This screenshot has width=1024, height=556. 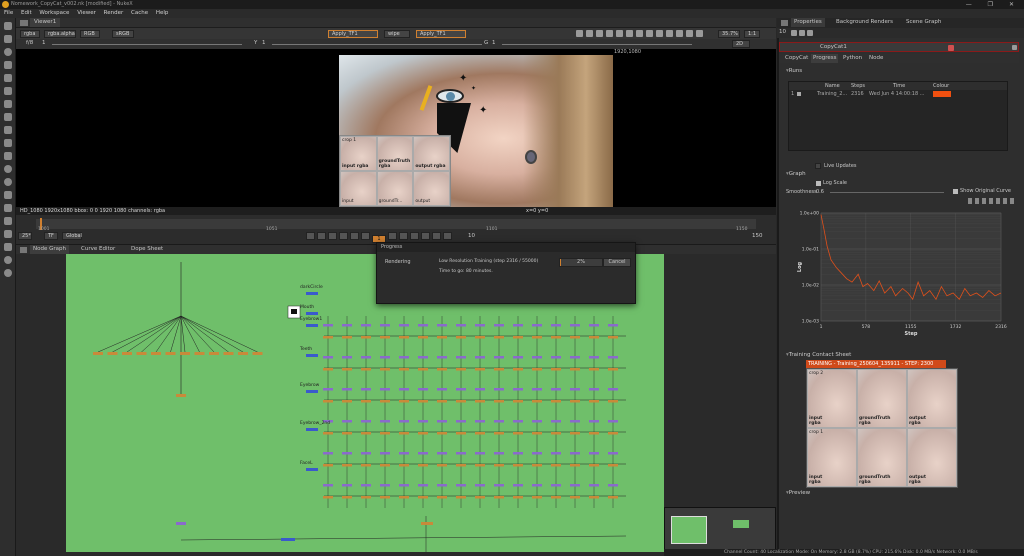 What do you see at coordinates (991, 201) in the screenshot?
I see `graph-tool-icons` at bounding box center [991, 201].